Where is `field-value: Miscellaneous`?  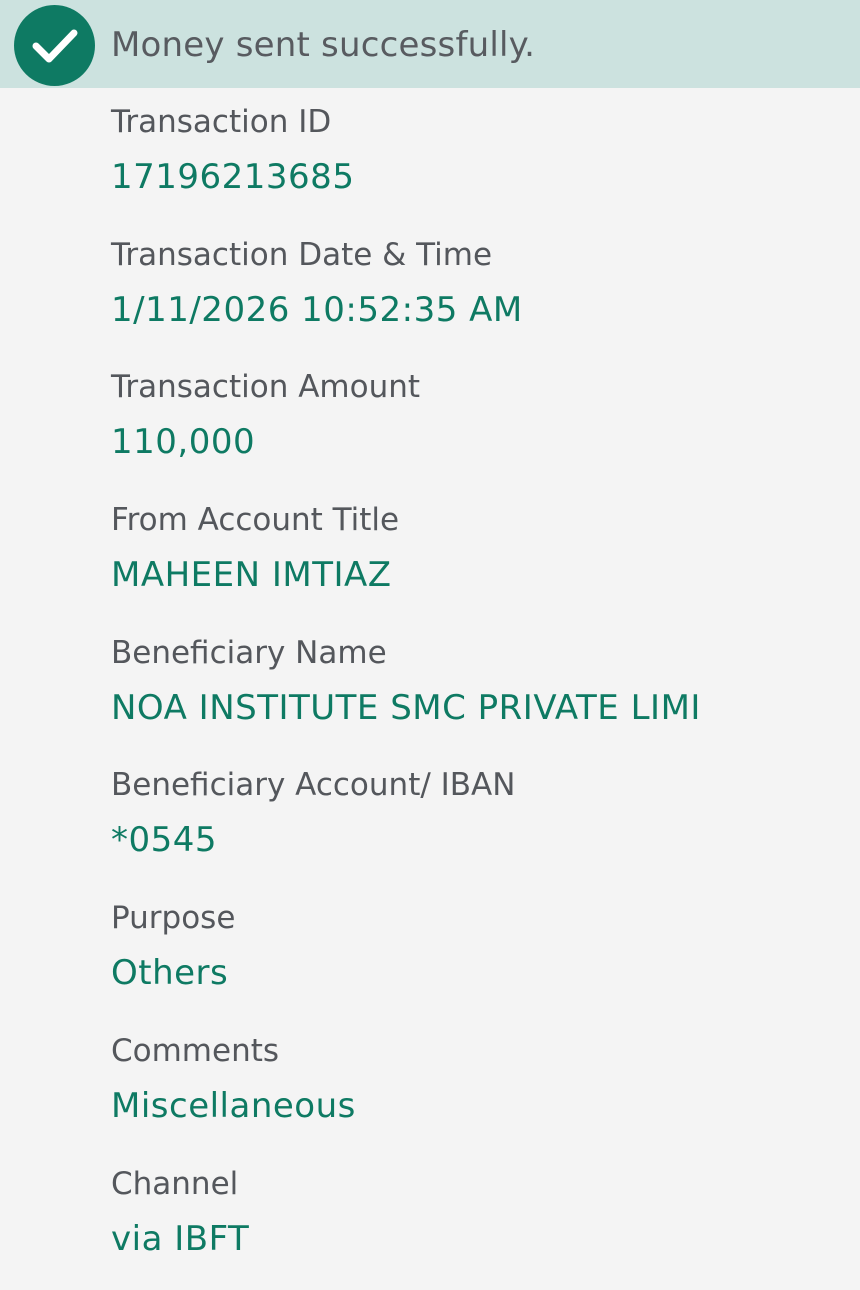 field-value: Miscellaneous is located at coordinates (233, 1106).